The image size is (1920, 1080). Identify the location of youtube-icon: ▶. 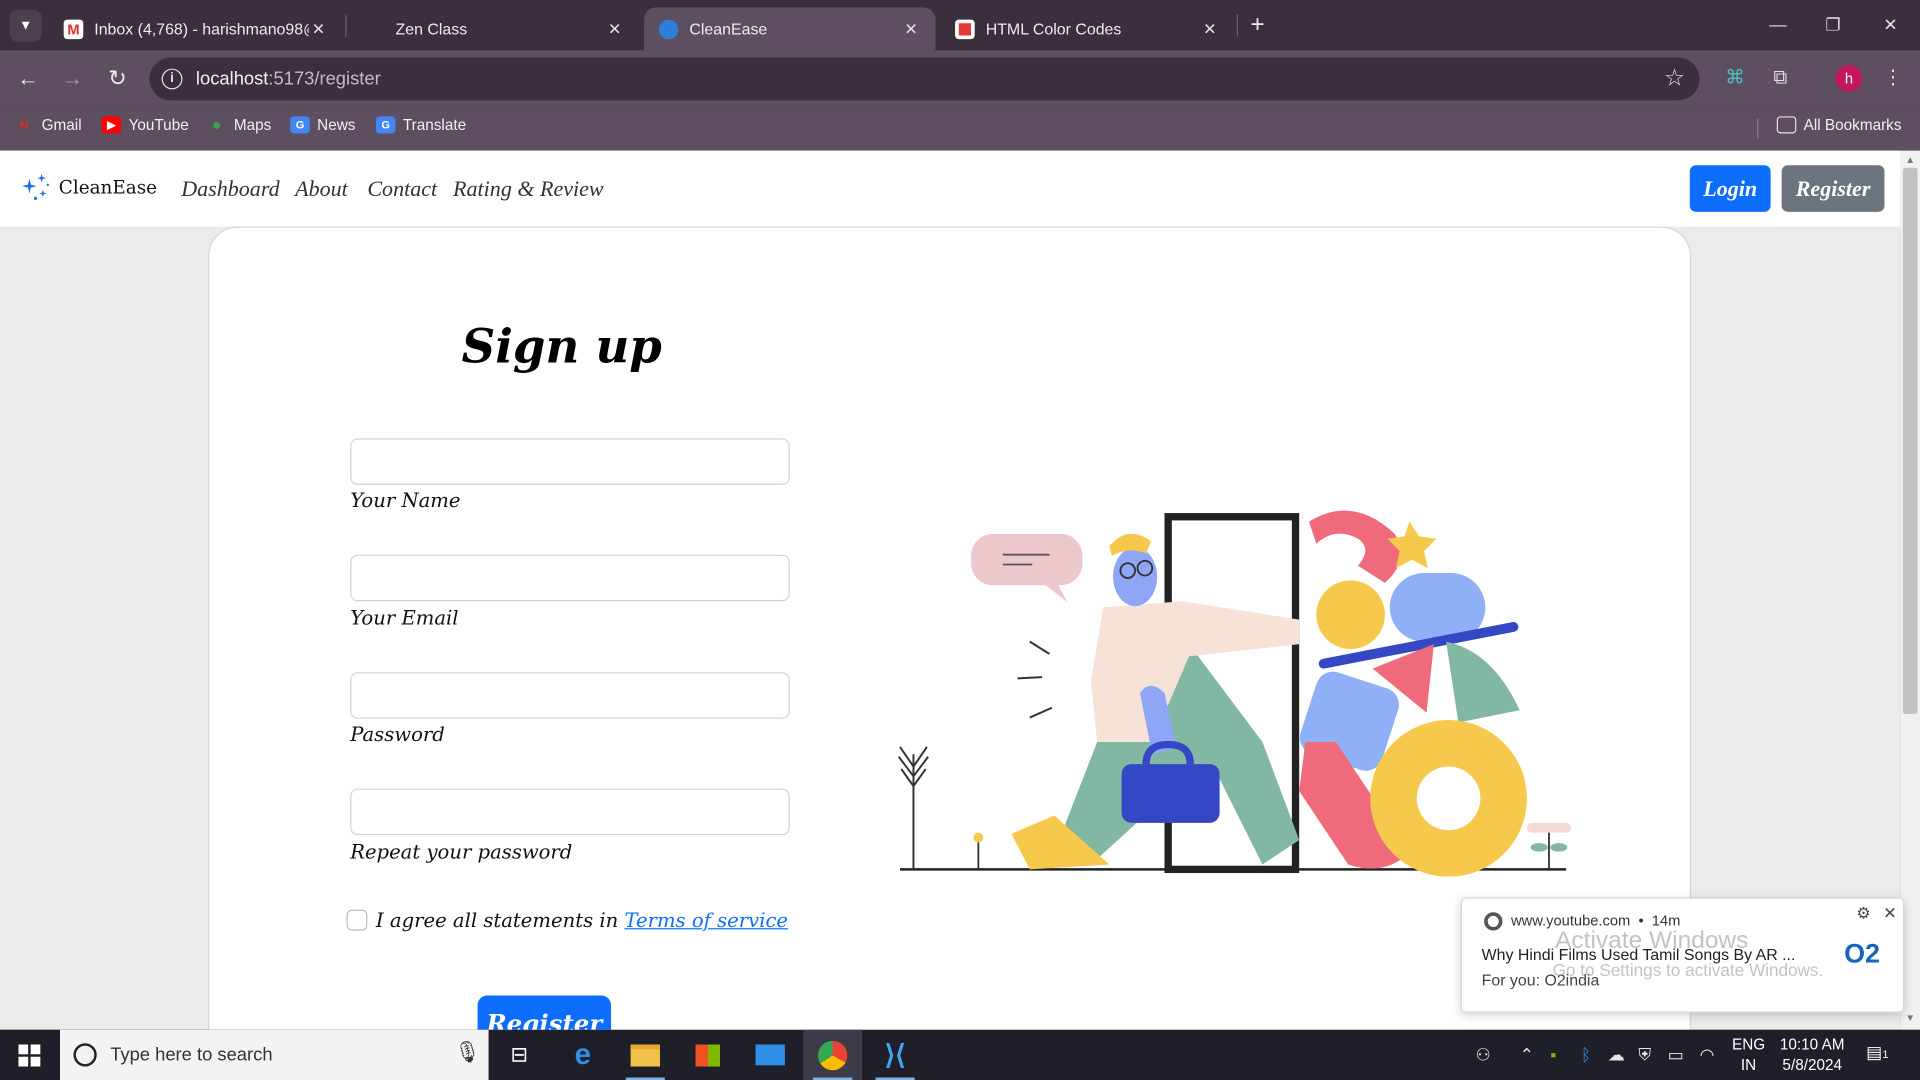
(111, 125).